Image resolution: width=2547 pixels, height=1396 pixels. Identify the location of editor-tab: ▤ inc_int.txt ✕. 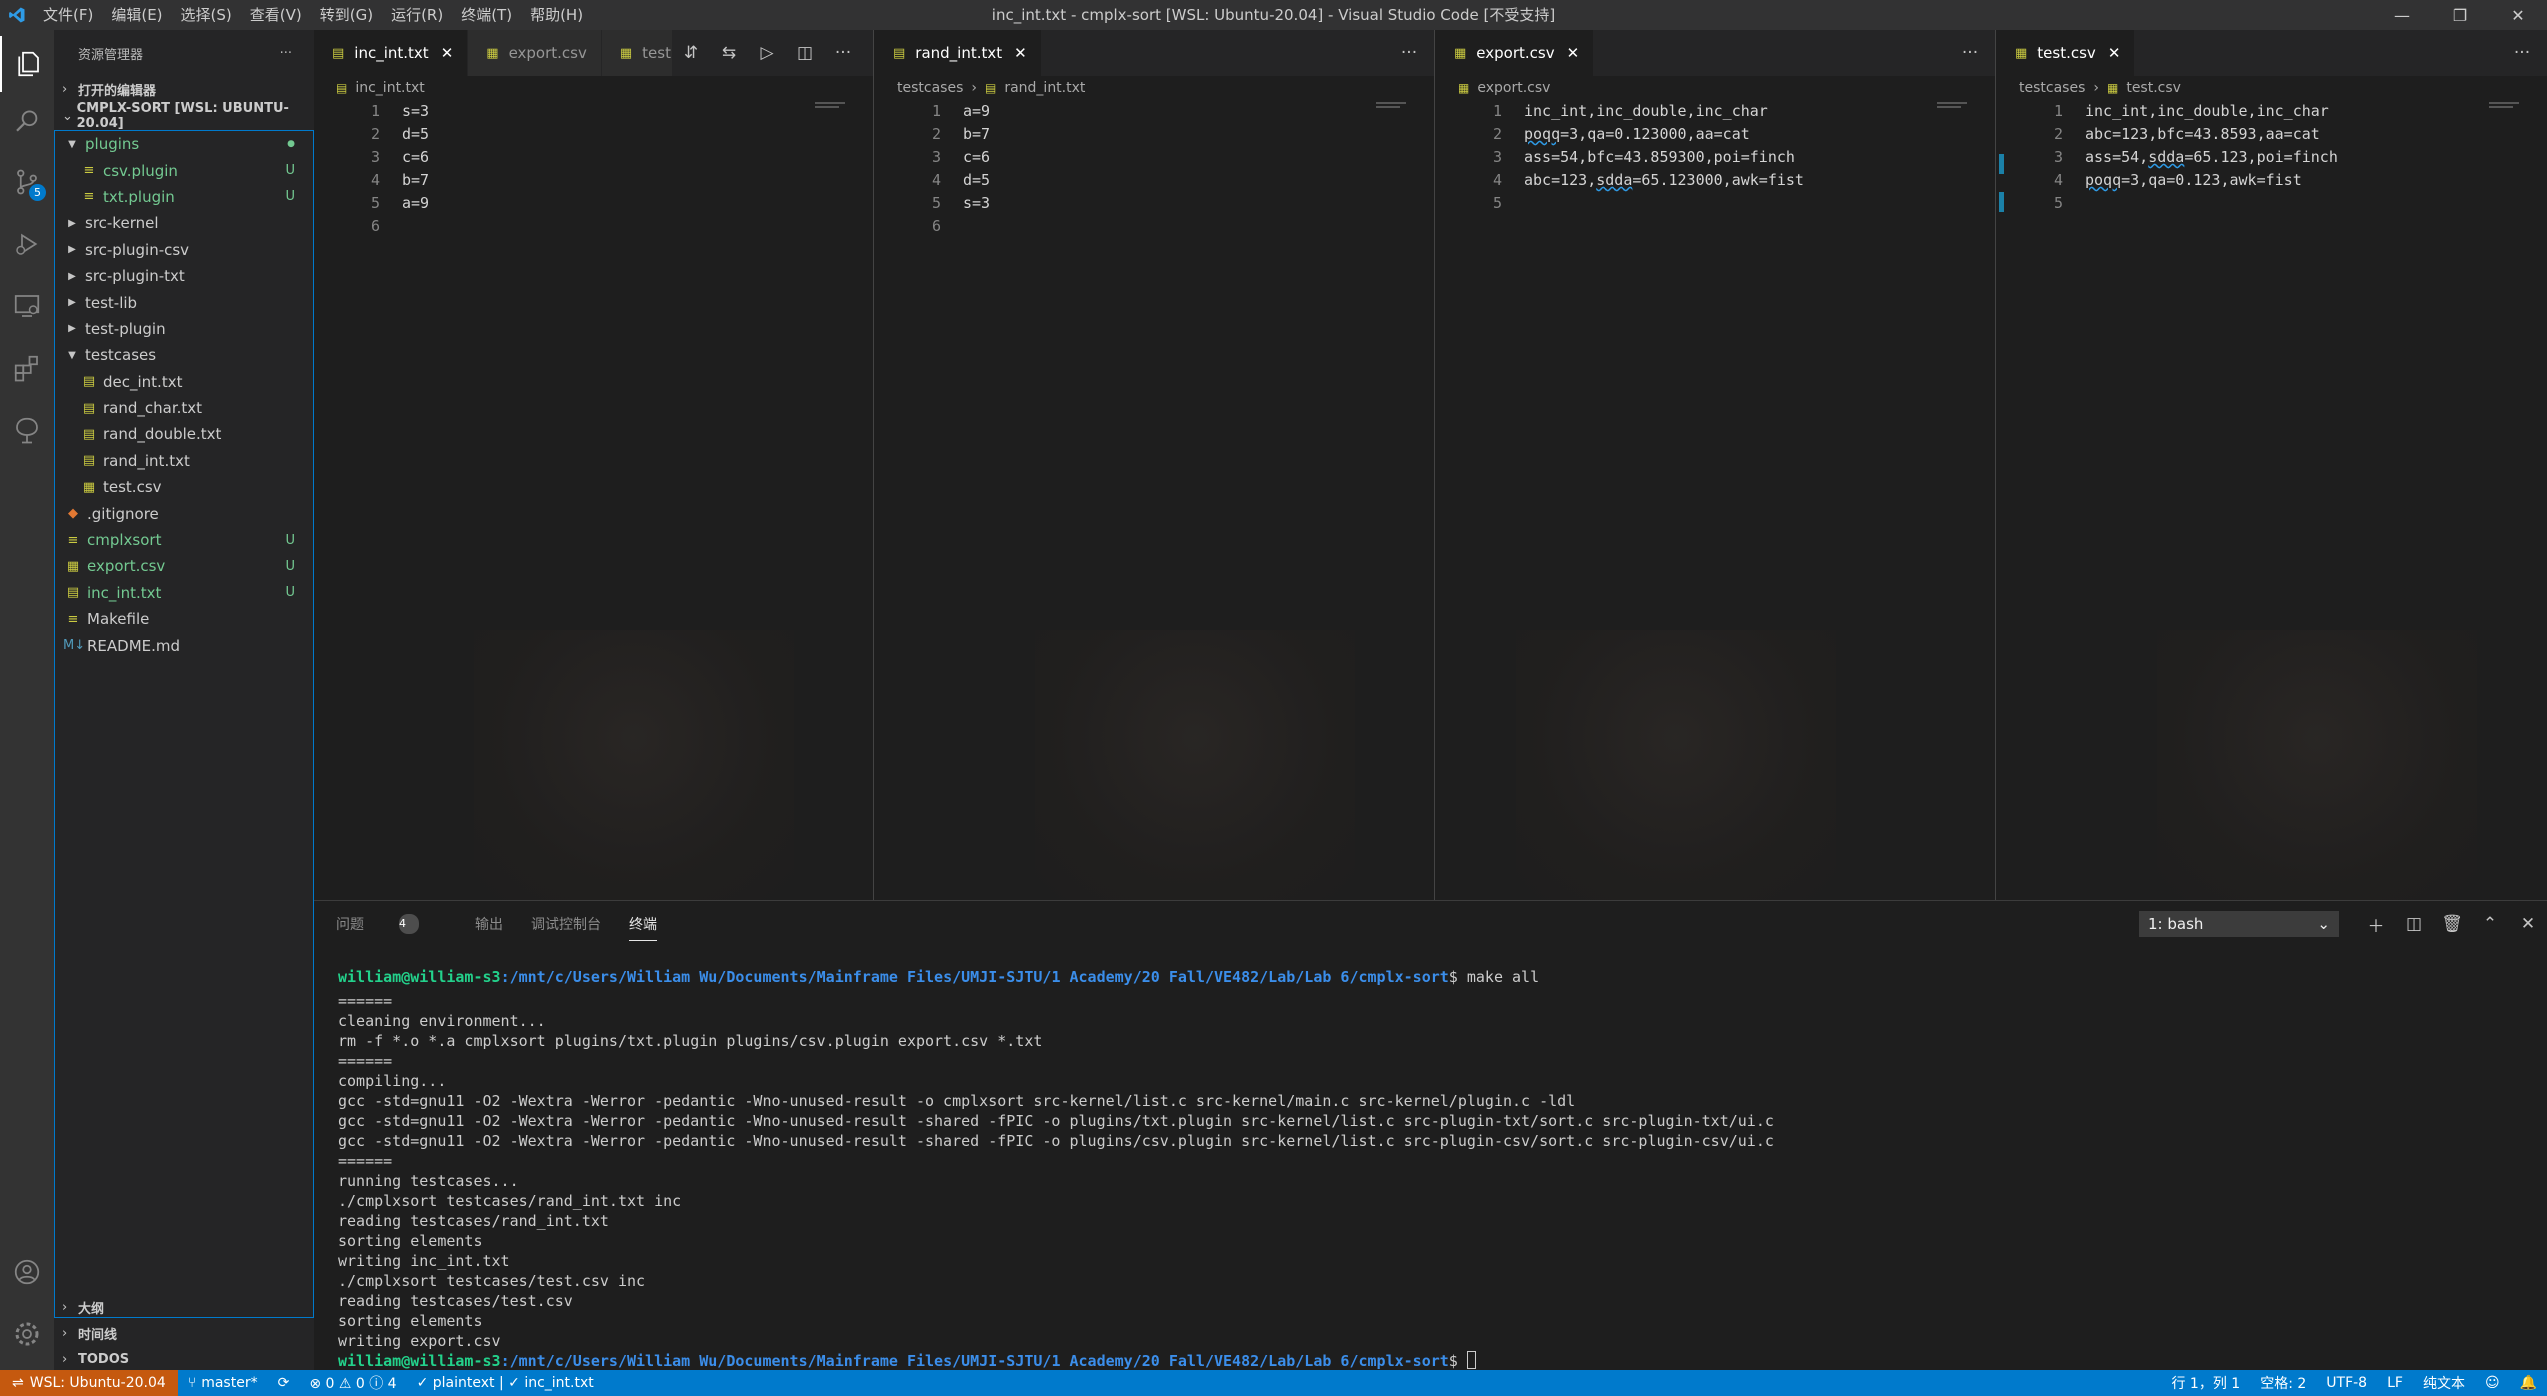
(391, 53).